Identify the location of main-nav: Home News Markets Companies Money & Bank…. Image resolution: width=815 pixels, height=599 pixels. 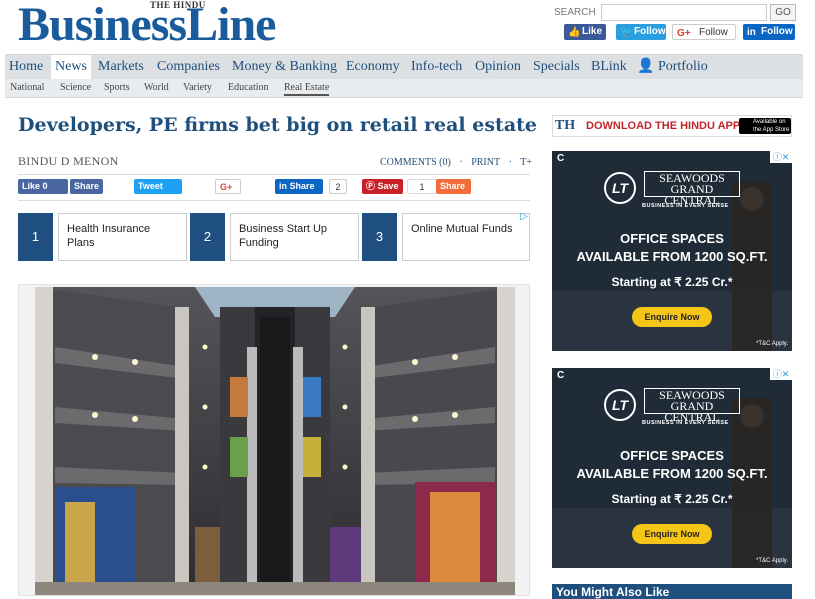
(404, 67).